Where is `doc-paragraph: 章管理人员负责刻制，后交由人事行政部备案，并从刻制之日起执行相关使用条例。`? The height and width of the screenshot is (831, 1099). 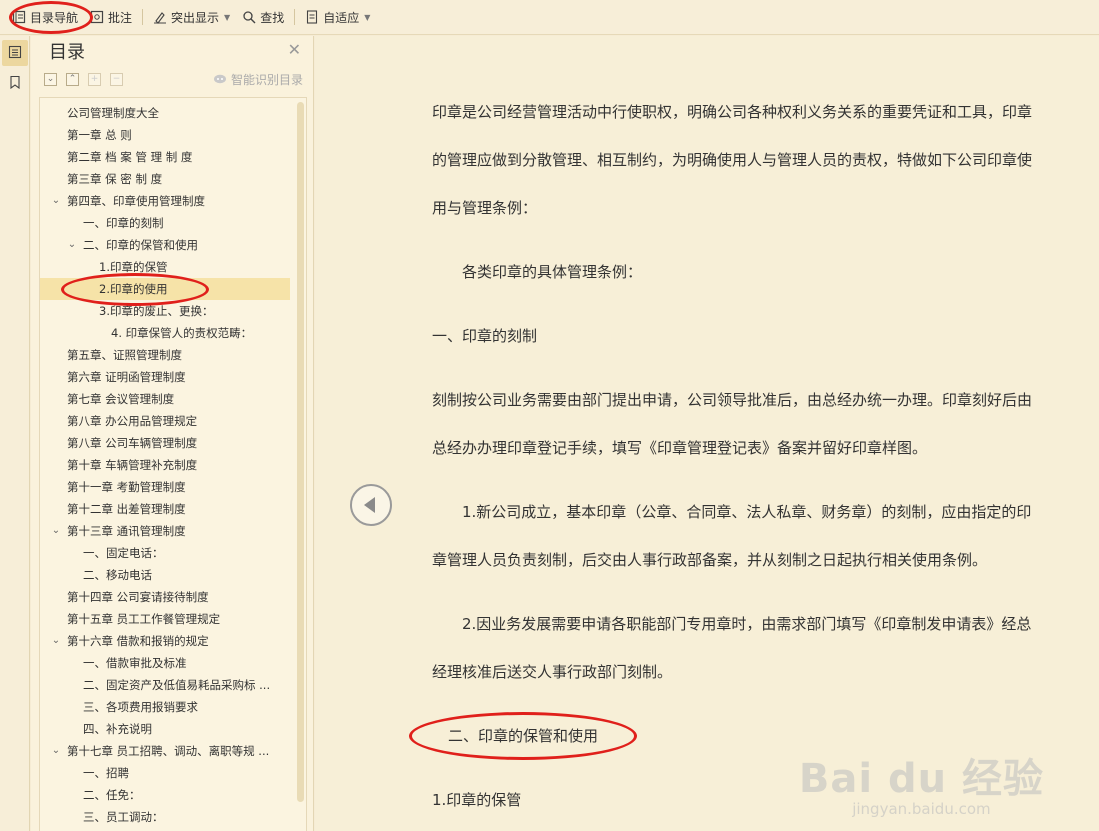 doc-paragraph: 章管理人员负责刻制，后交由人事行政部备案，并从刻制之日起执行相关使用条例。 is located at coordinates (710, 560).